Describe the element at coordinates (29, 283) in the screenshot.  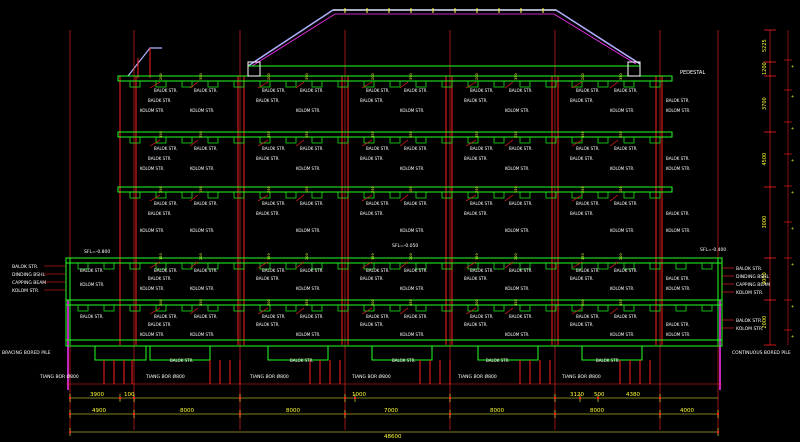
I see `left-side-label: CAPPING BEAM` at that location.